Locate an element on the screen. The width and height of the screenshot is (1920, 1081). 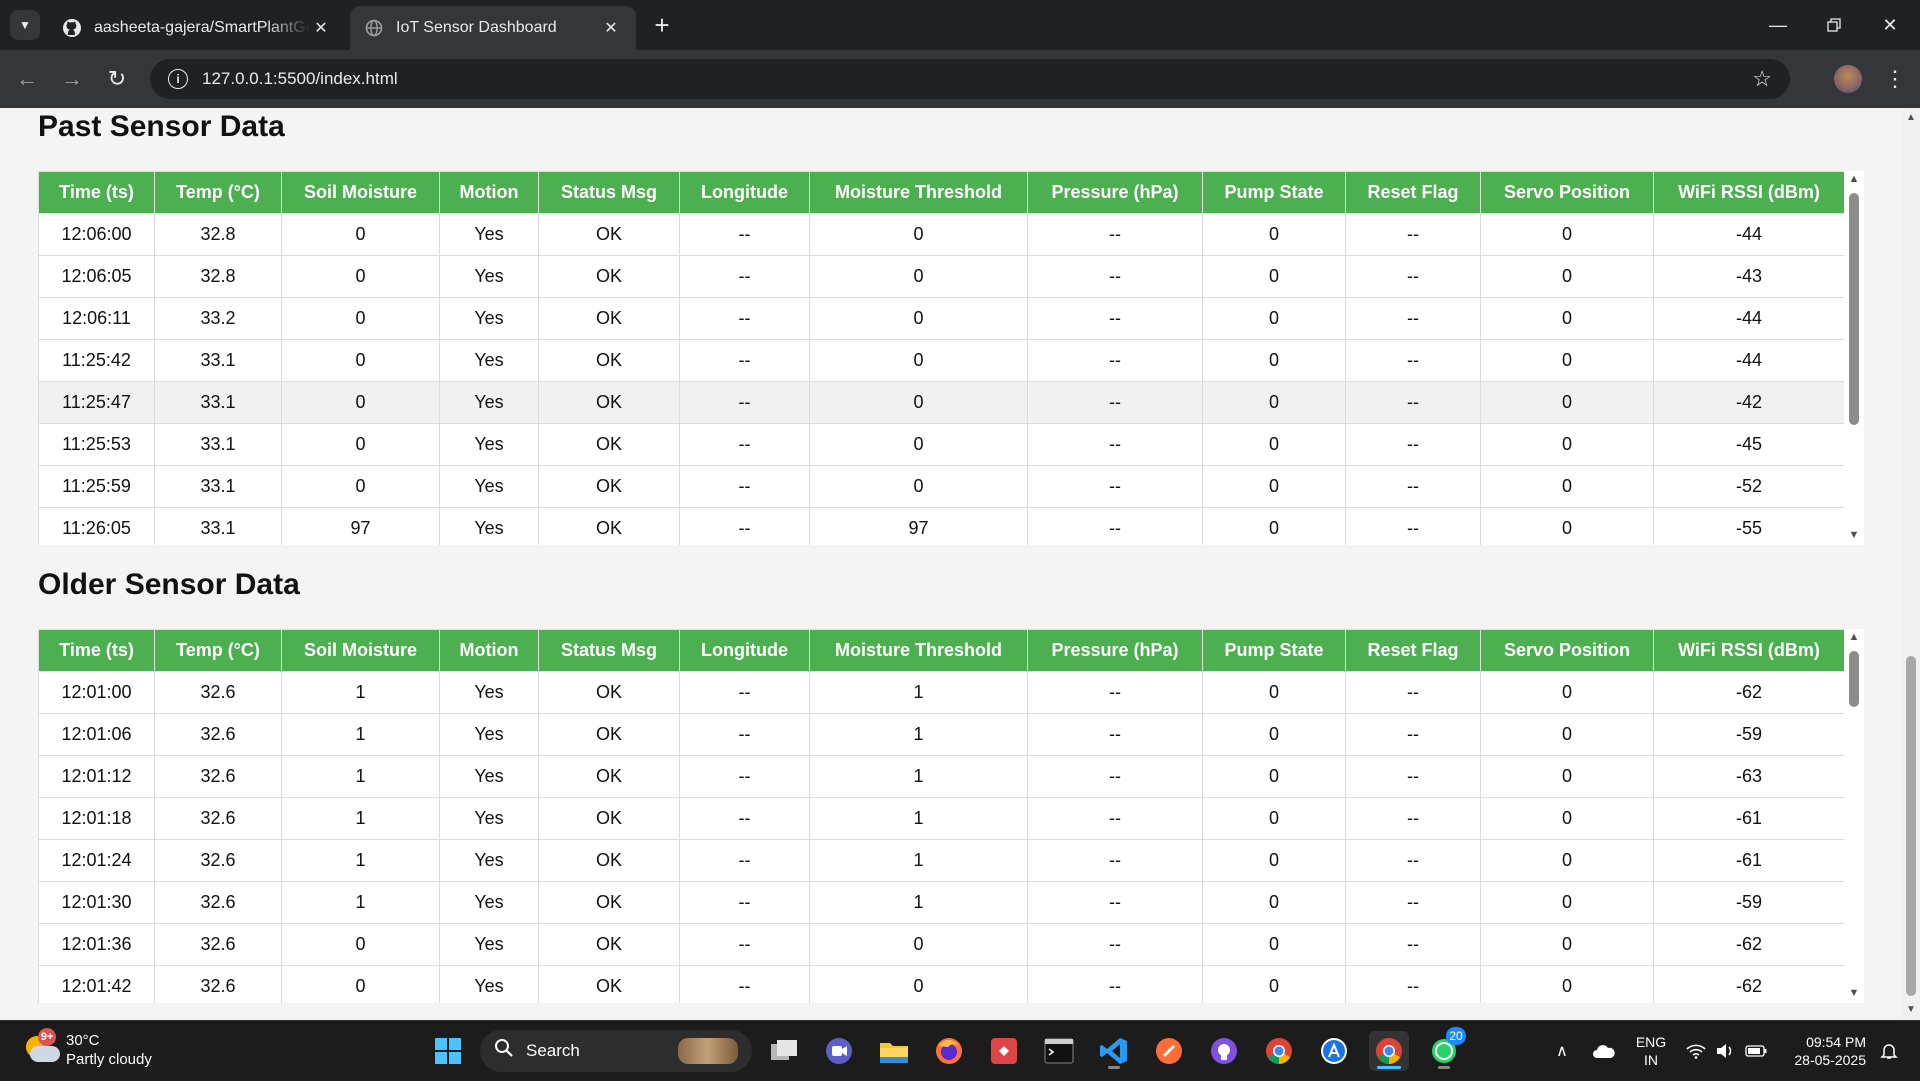
past-table-scrollbar: ▲ ▼ is located at coordinates (1854, 358).